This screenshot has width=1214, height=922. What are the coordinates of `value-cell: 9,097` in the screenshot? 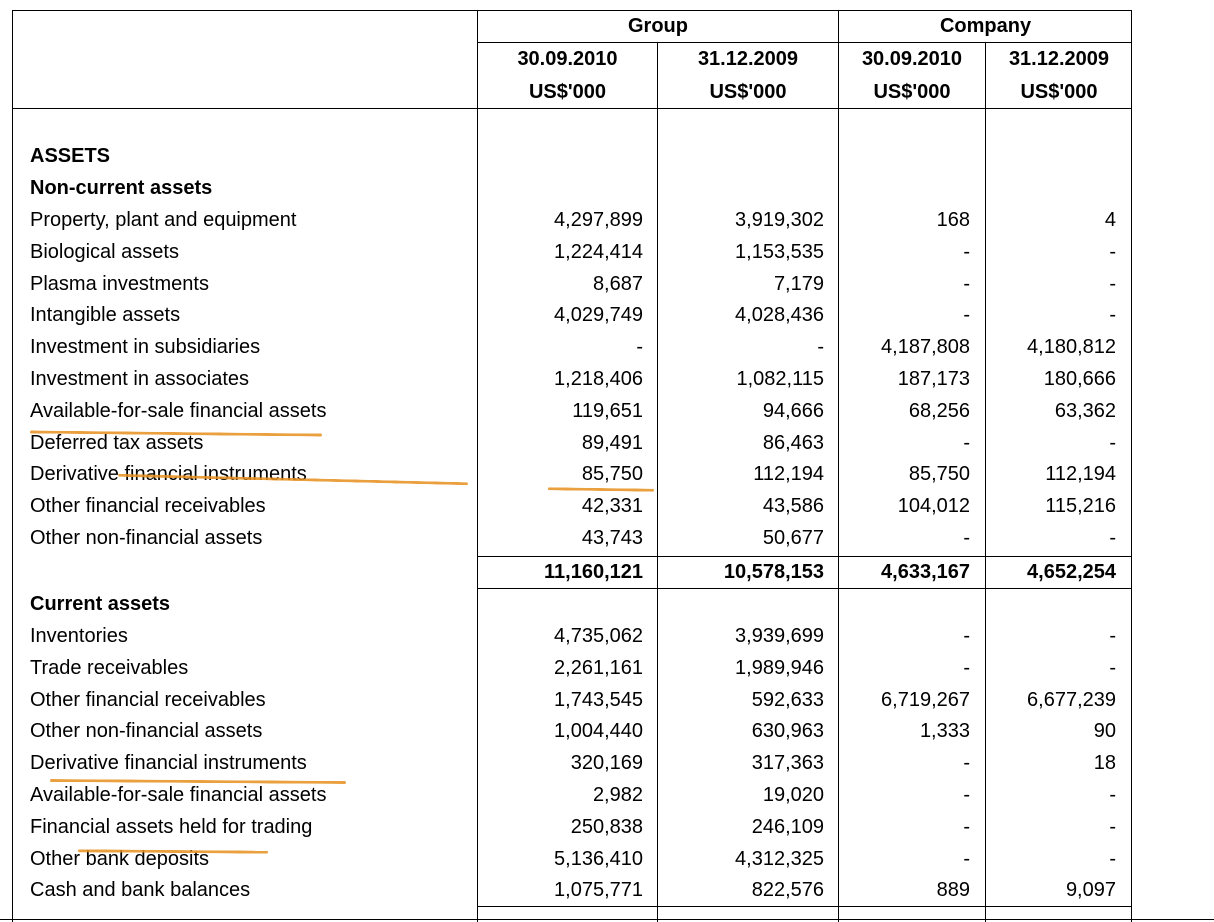 It's located at (1090, 890).